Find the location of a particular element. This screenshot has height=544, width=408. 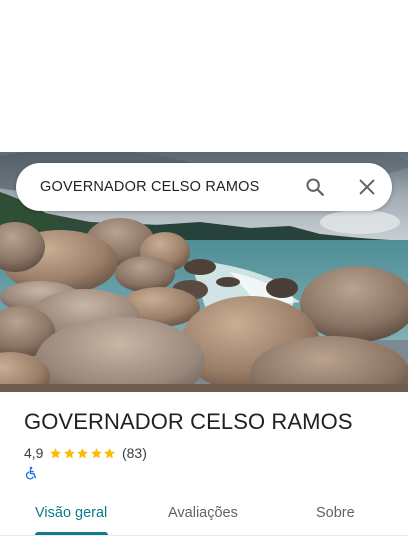

rating-row: 4,9 (83) is located at coordinates (85, 453).